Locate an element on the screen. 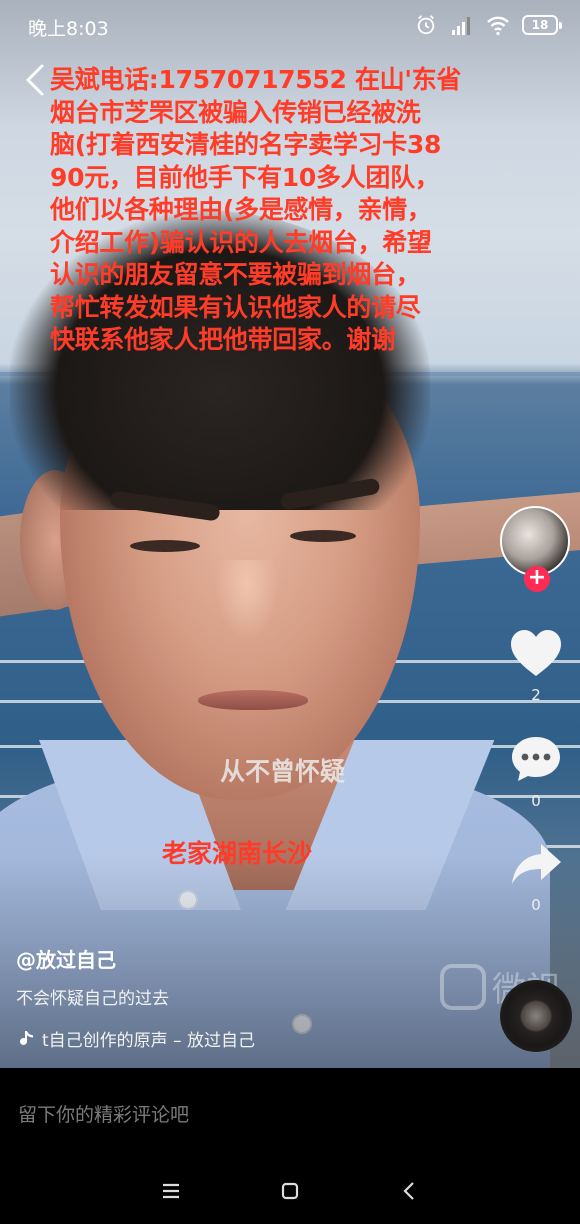 The height and width of the screenshot is (1224, 580). follow-button: + is located at coordinates (537, 579).